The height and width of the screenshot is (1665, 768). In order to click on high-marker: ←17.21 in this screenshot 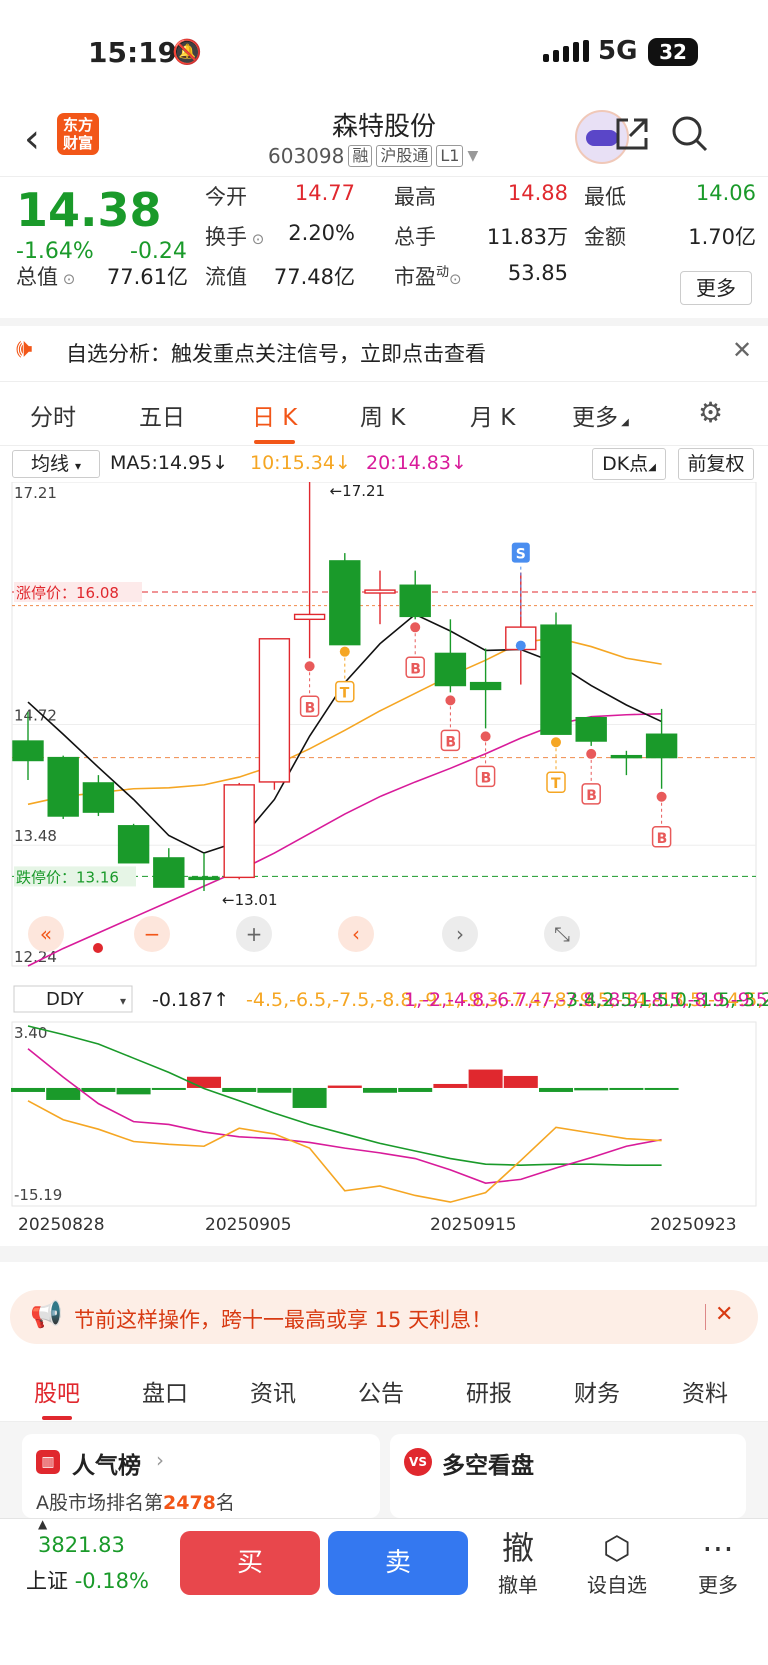, I will do `click(358, 491)`.